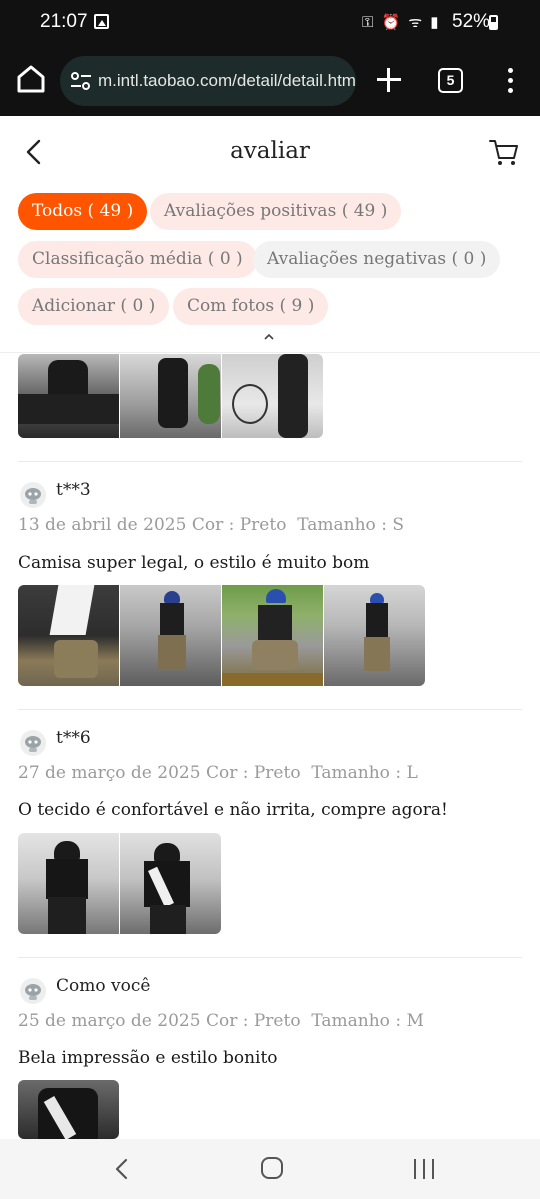  What do you see at coordinates (251, 306) in the screenshot?
I see `filter-chip-with-photos: Com fotos ( 9 )` at bounding box center [251, 306].